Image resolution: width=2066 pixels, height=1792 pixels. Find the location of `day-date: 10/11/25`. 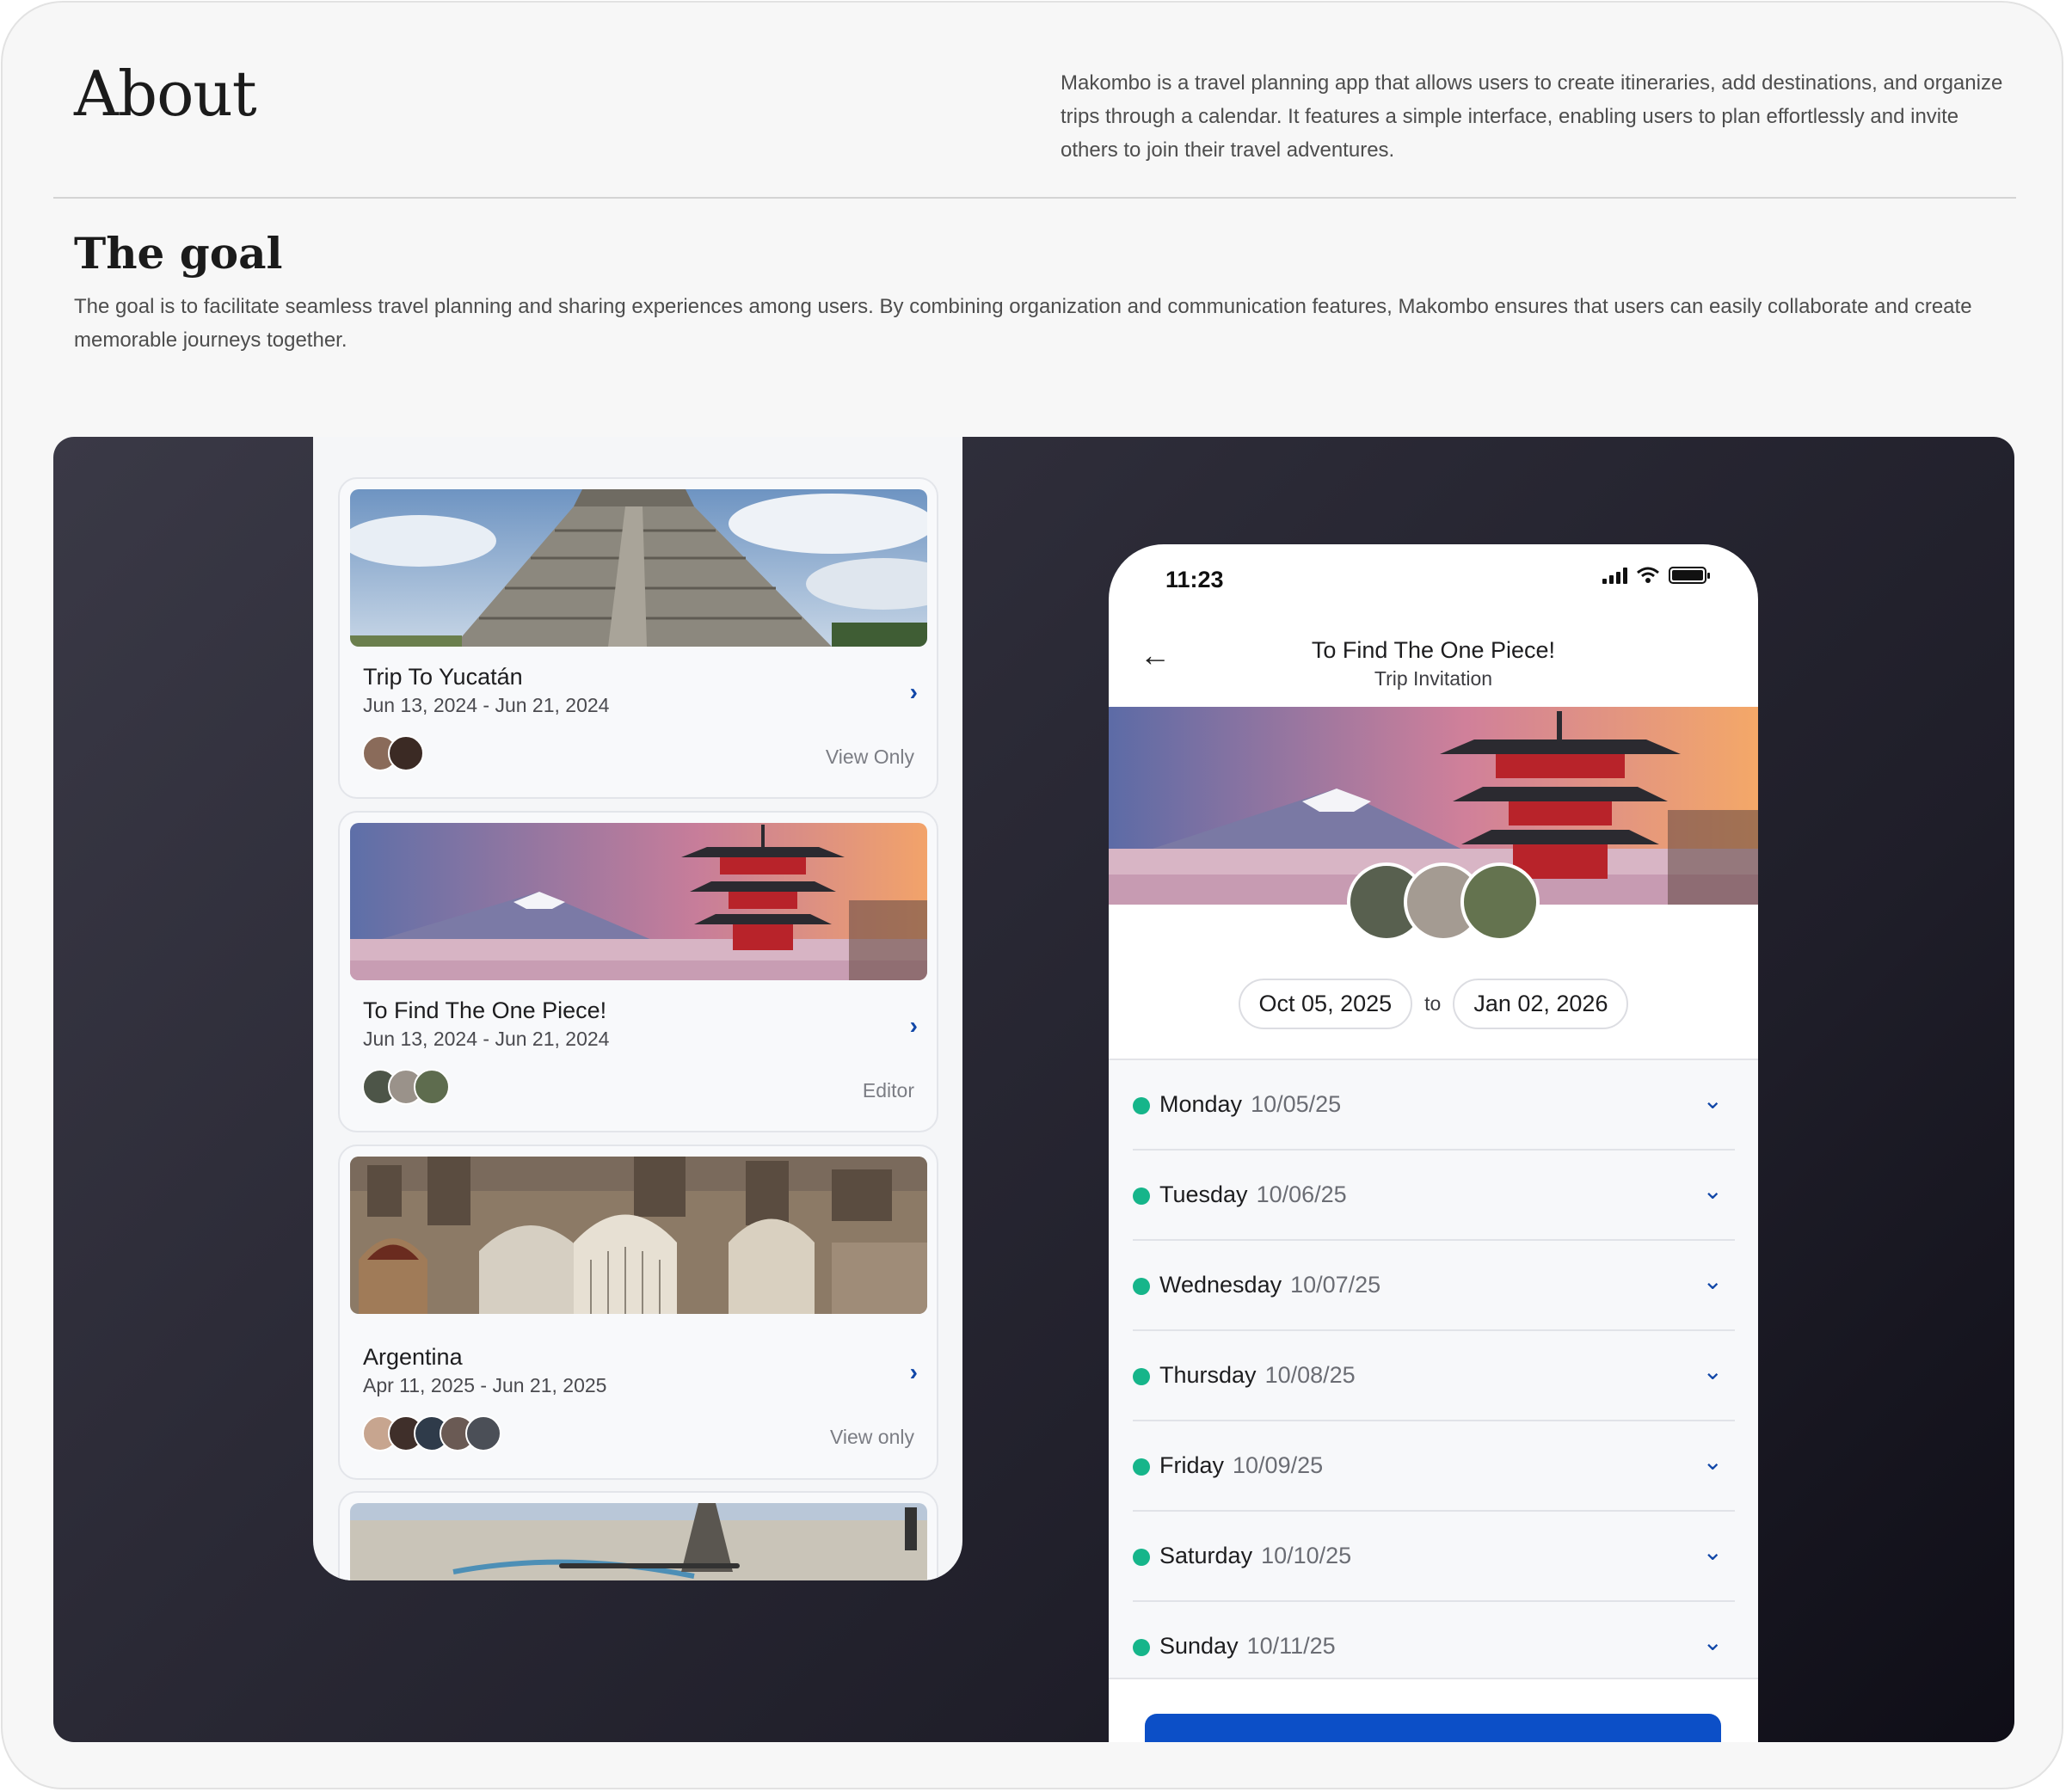

day-date: 10/11/25 is located at coordinates (1291, 1646).